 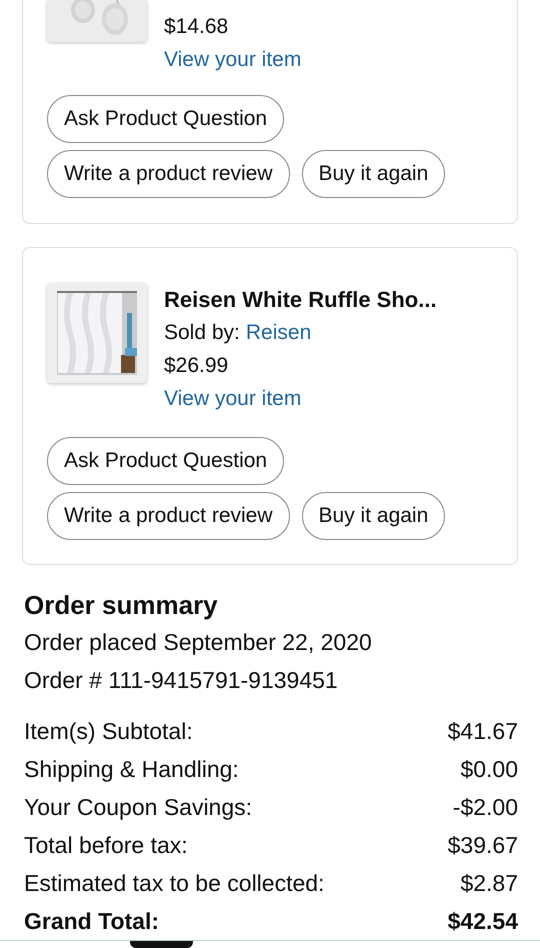 I want to click on home-indicator, so click(x=161, y=944).